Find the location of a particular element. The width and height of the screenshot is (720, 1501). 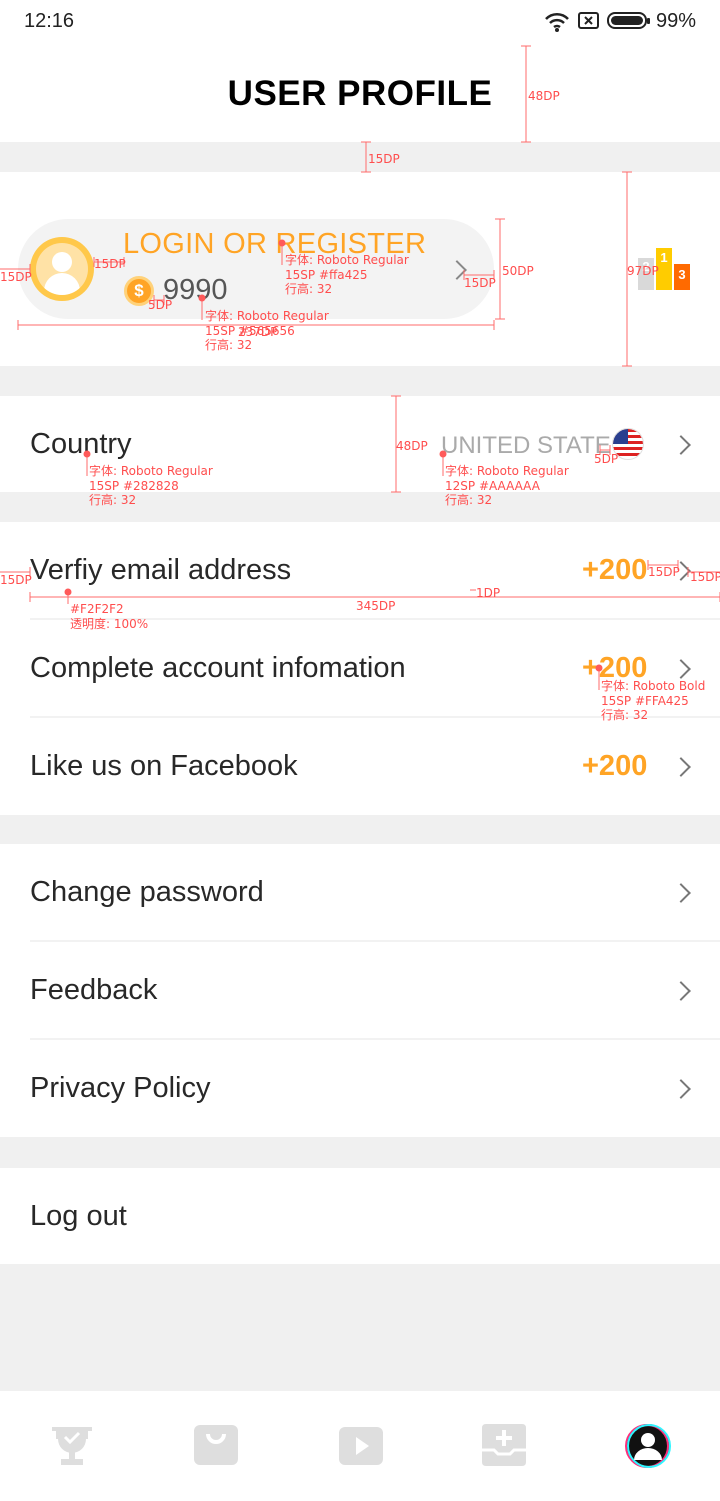

privacy-policy-row: Privacy Policy is located at coordinates (360, 1088).